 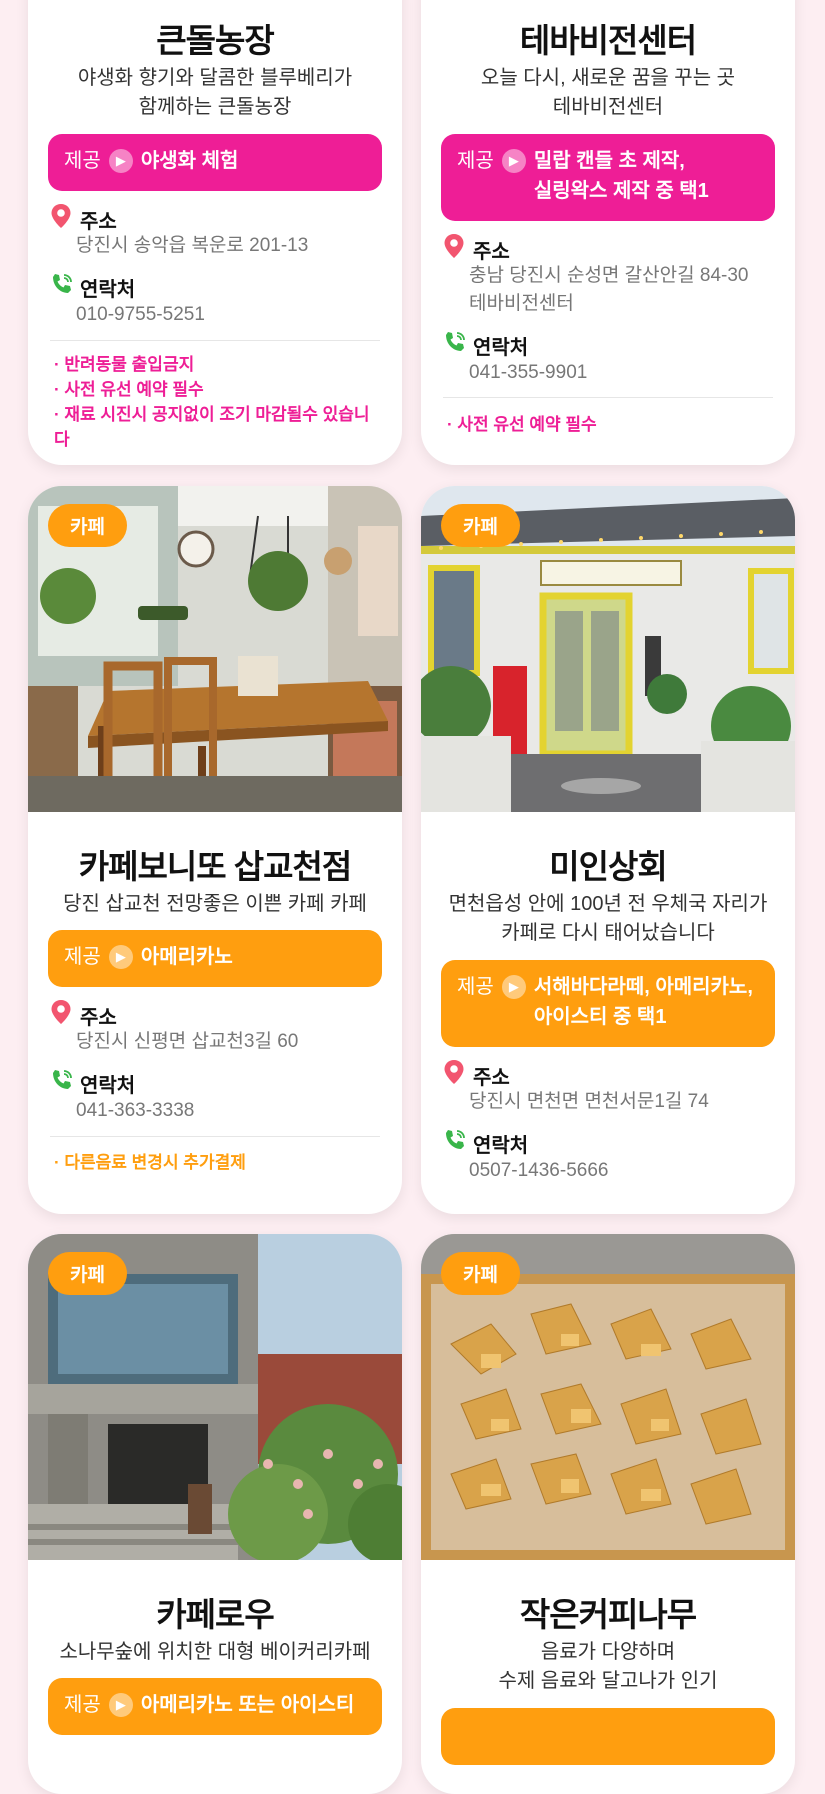 What do you see at coordinates (608, 1397) in the screenshot?
I see `venue-photo-dalgona-packs: 카페` at bounding box center [608, 1397].